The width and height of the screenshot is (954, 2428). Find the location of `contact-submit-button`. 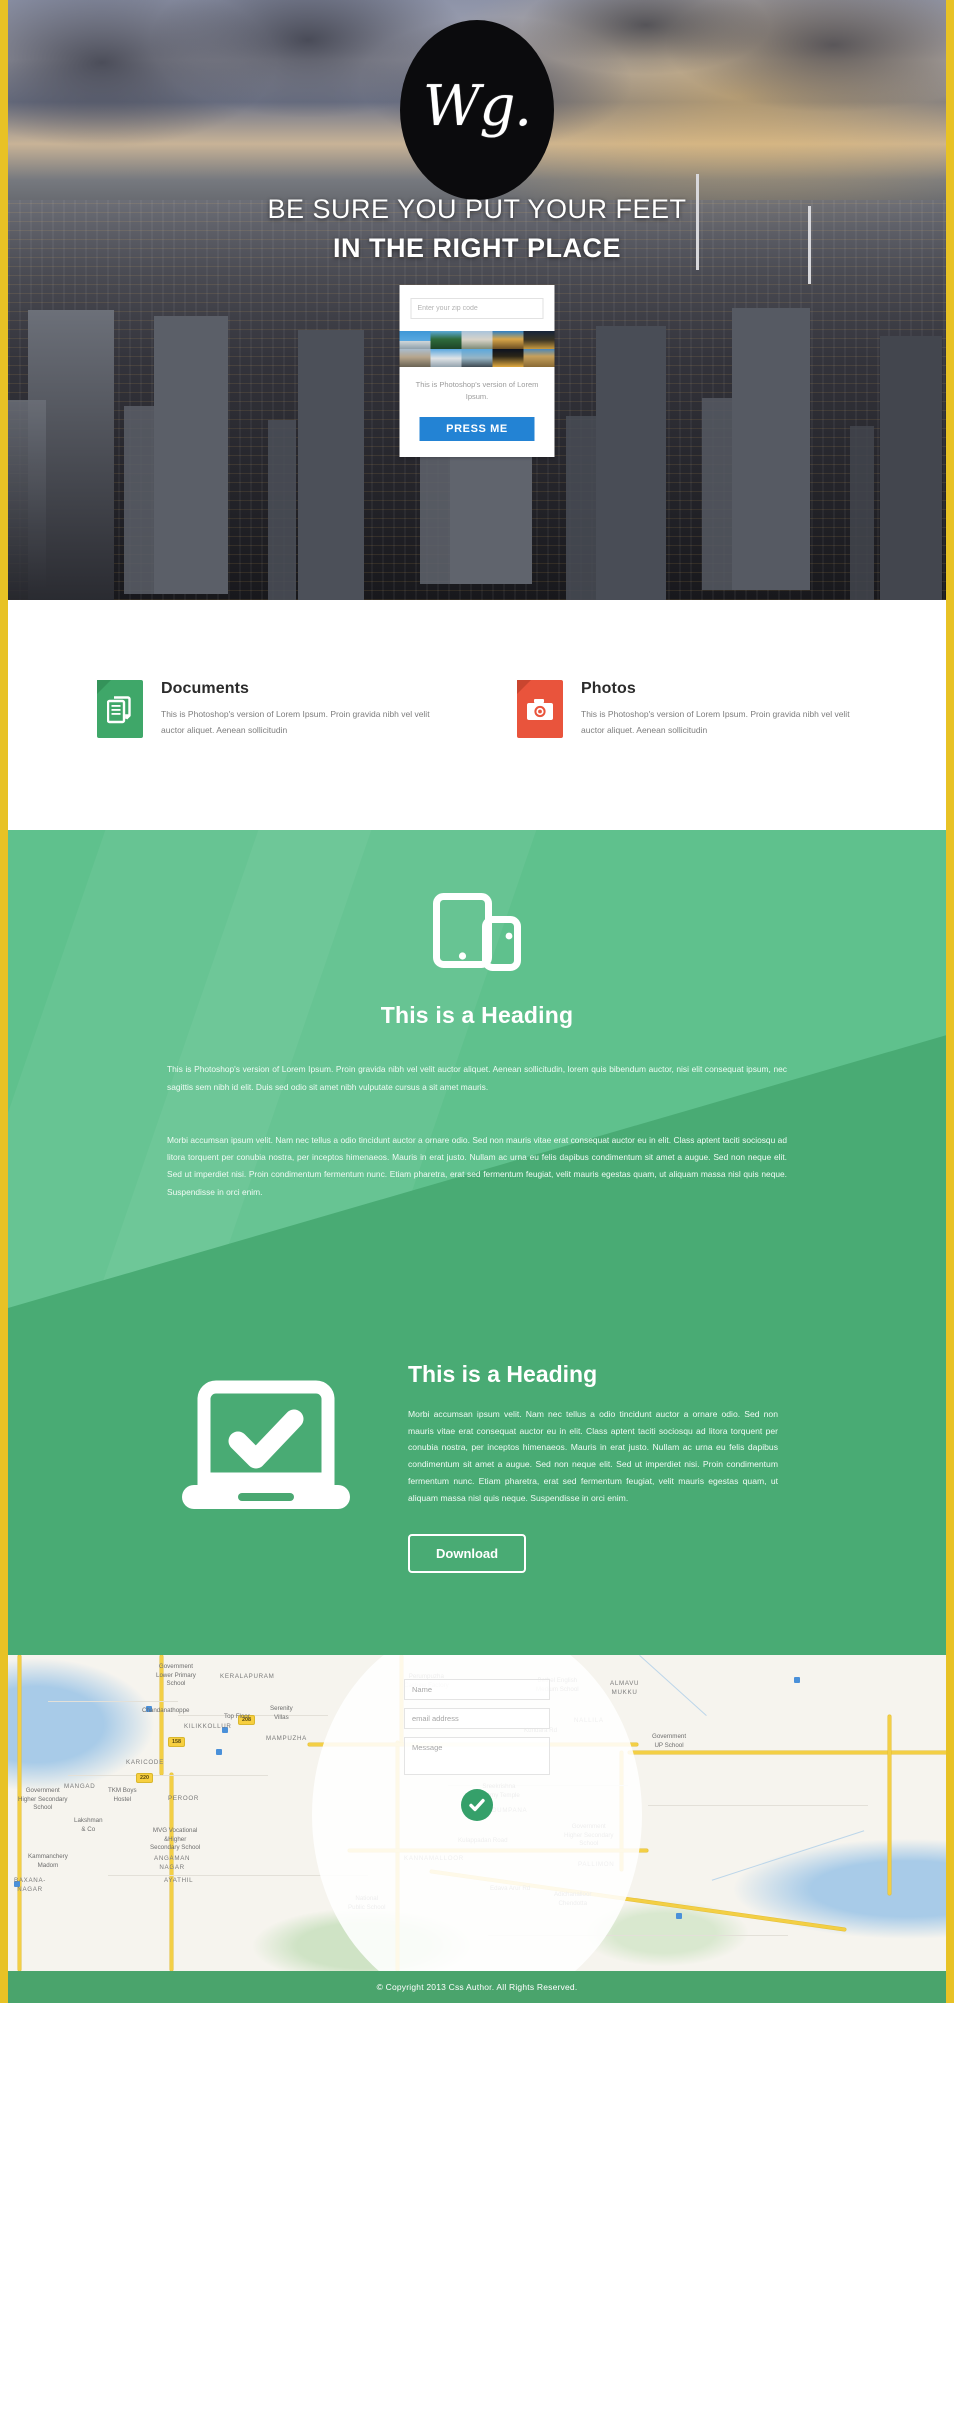

contact-submit-button is located at coordinates (477, 1805).